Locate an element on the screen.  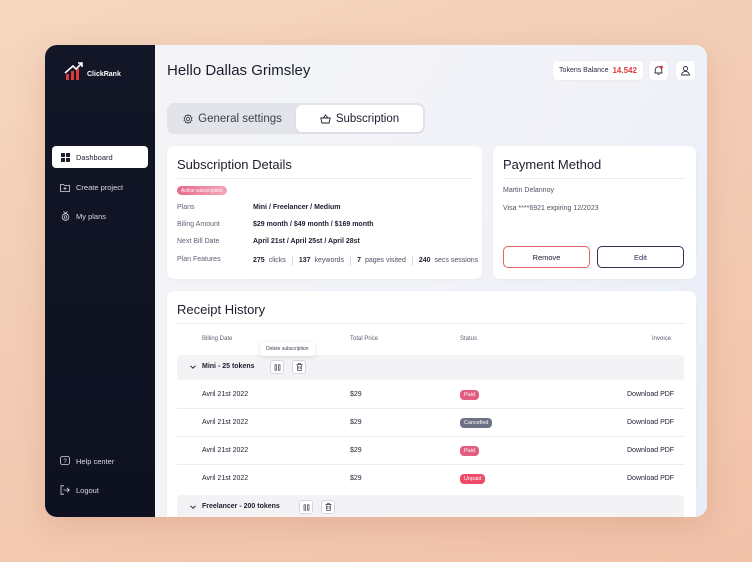
medal-icon is located at coordinates (65, 216).